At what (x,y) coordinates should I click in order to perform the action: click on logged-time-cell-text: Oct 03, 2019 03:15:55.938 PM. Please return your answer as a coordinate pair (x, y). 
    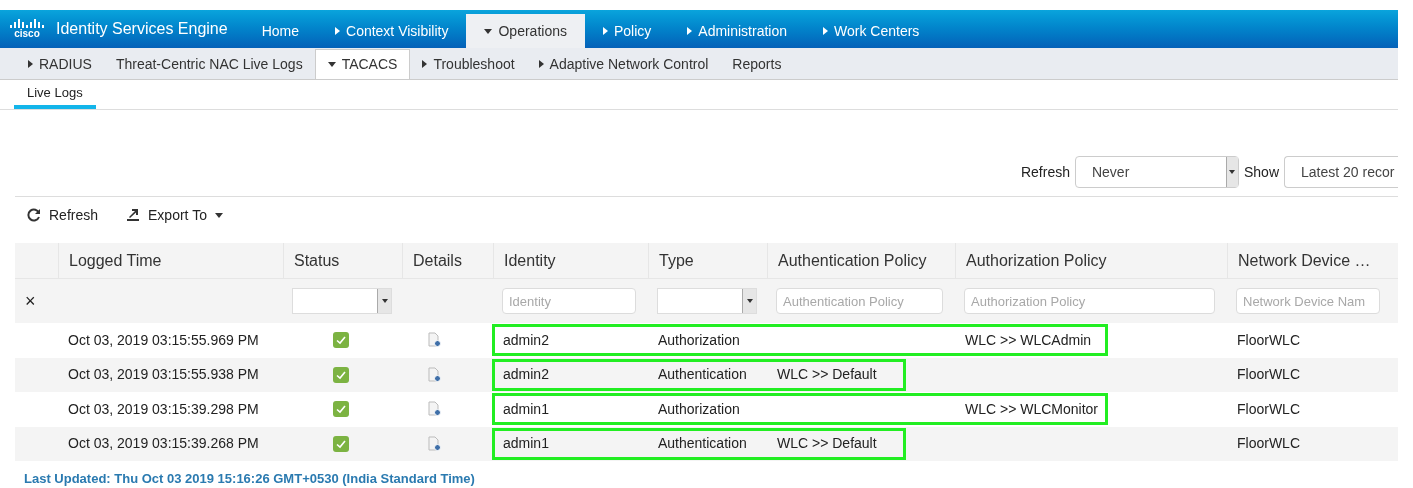
    Looking at the image, I should click on (163, 375).